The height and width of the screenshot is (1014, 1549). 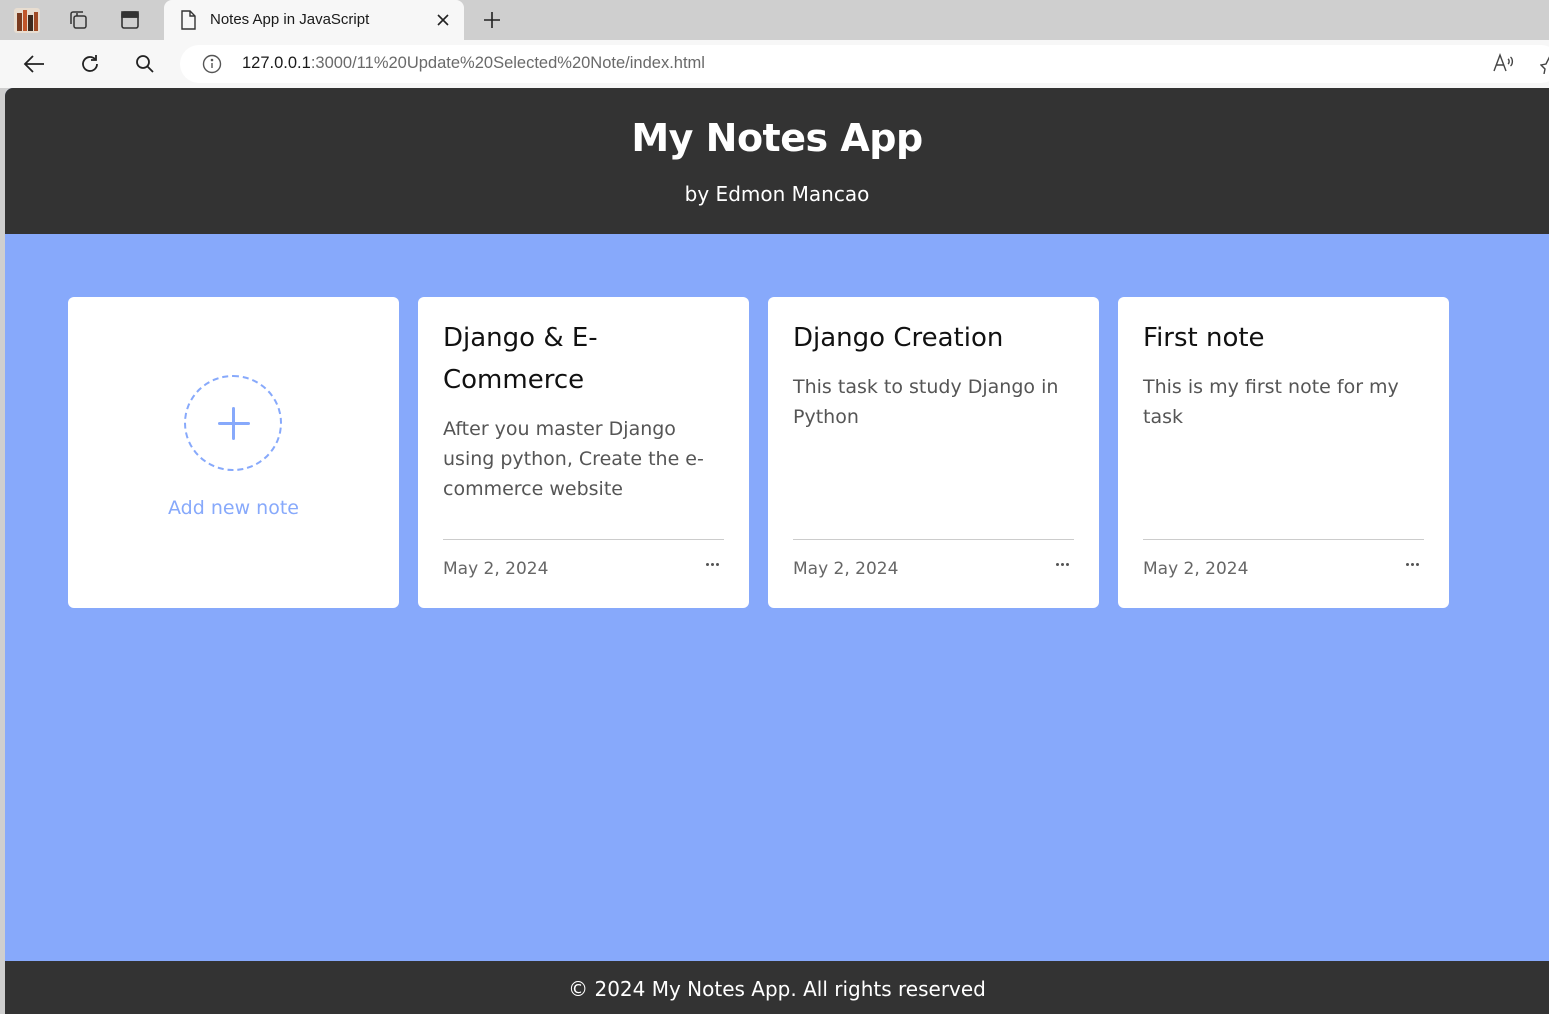 I want to click on refresh-icon, so click(x=90, y=64).